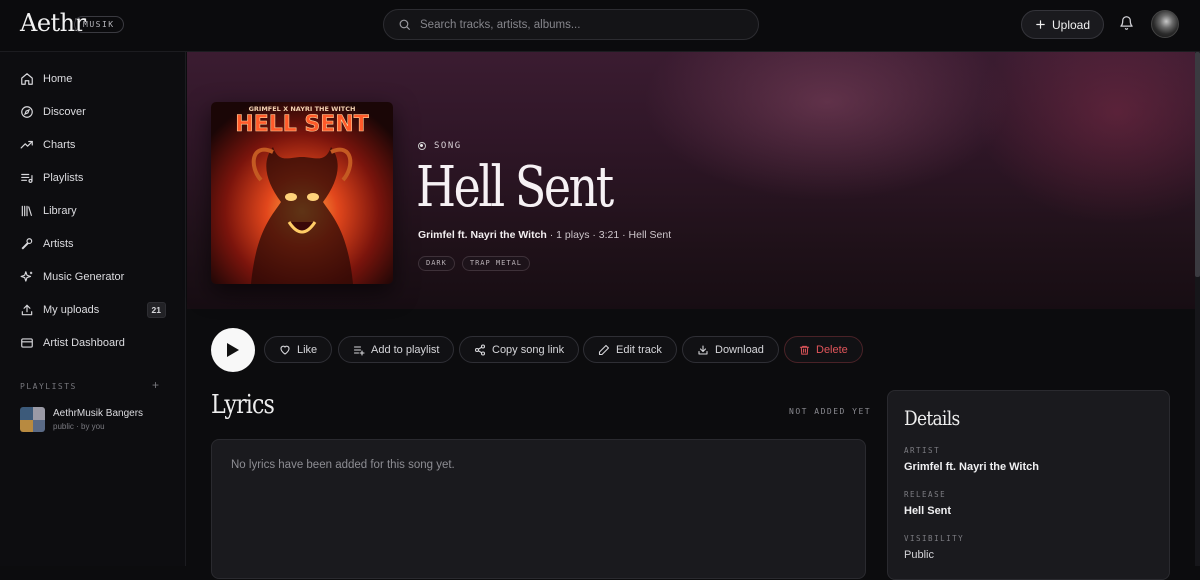 The image size is (1200, 580). What do you see at coordinates (58, 79) in the screenshot?
I see `sidebar-item-label: Home` at bounding box center [58, 79].